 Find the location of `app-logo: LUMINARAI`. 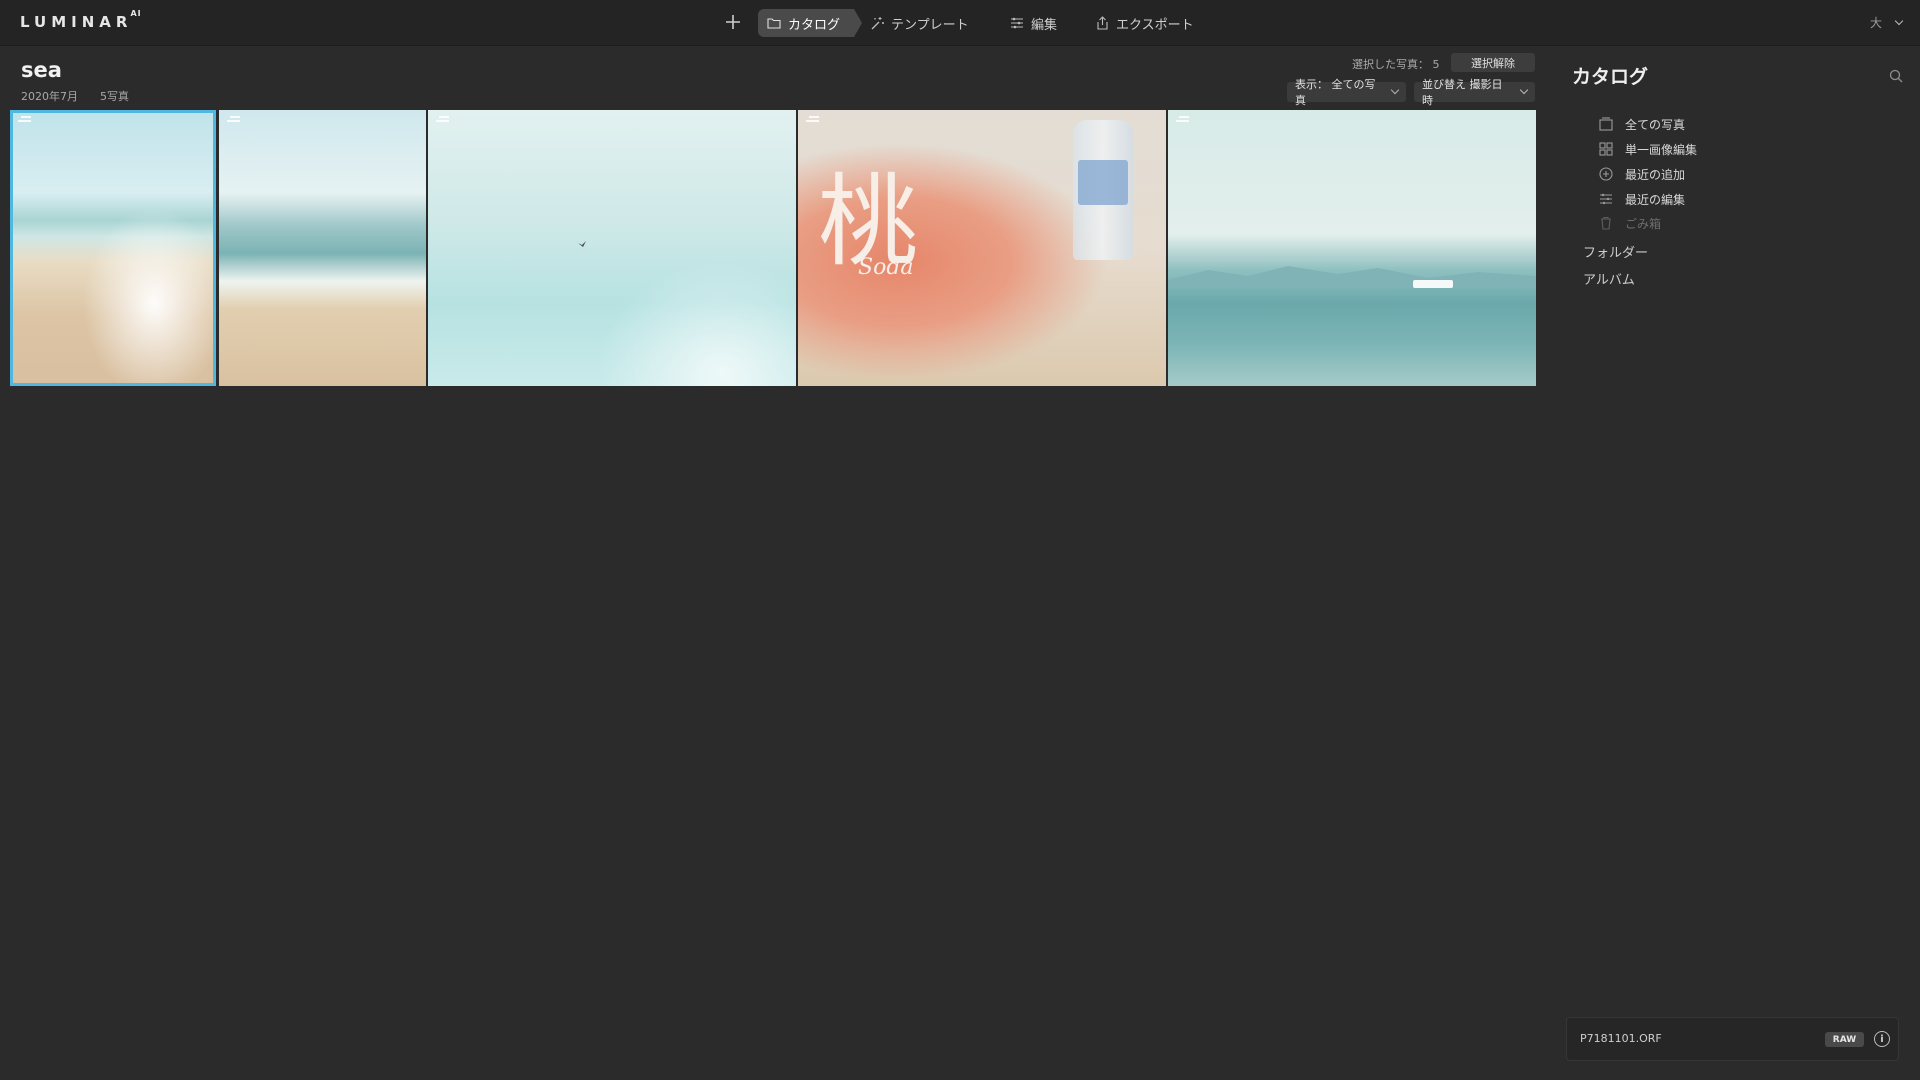

app-logo: LUMINARAI is located at coordinates (81, 20).